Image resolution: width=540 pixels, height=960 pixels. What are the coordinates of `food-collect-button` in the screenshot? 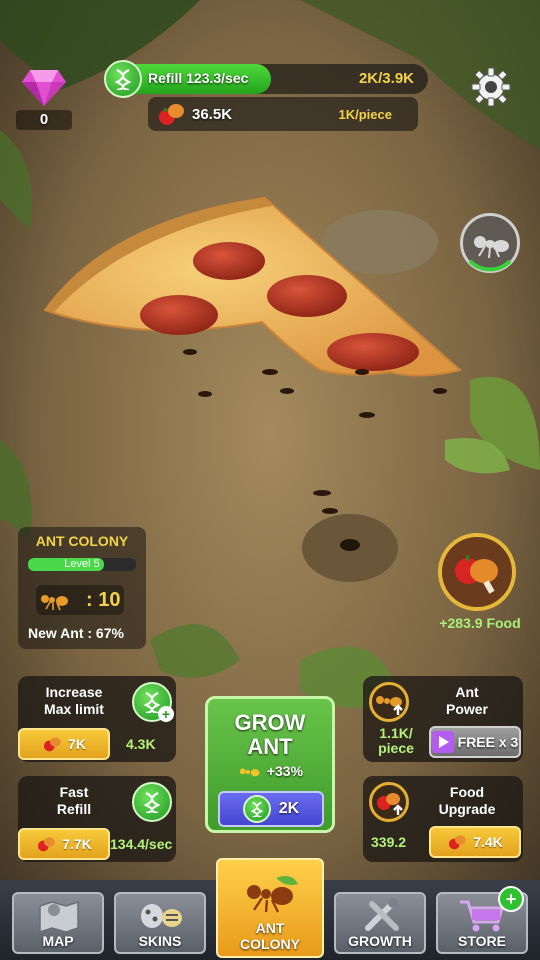 It's located at (477, 572).